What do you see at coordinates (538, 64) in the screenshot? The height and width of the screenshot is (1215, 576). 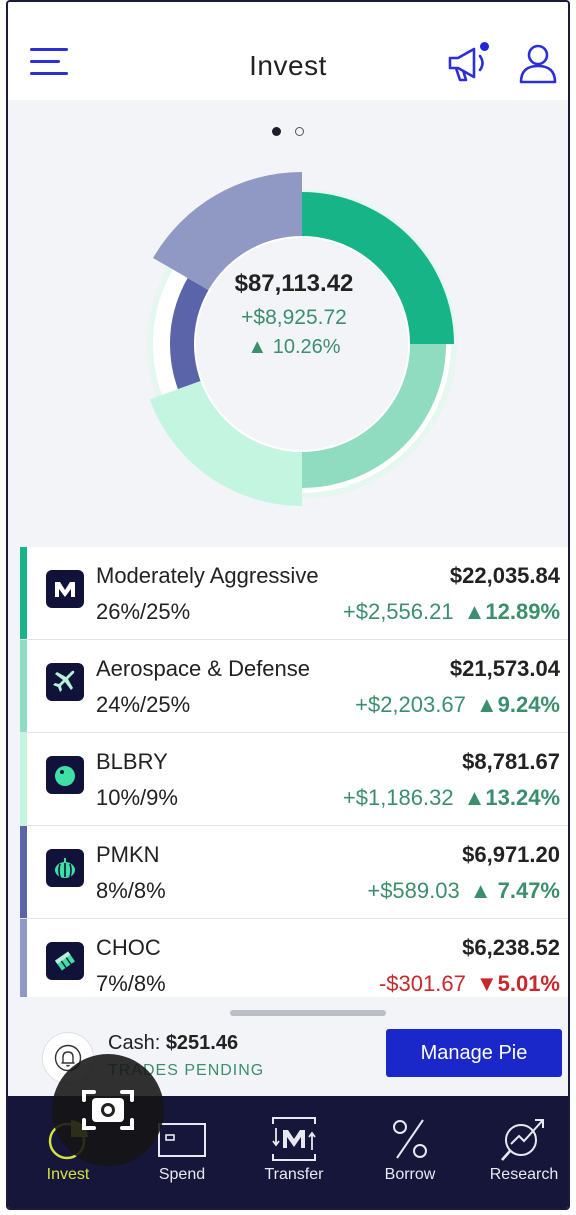 I see `user-icon` at bounding box center [538, 64].